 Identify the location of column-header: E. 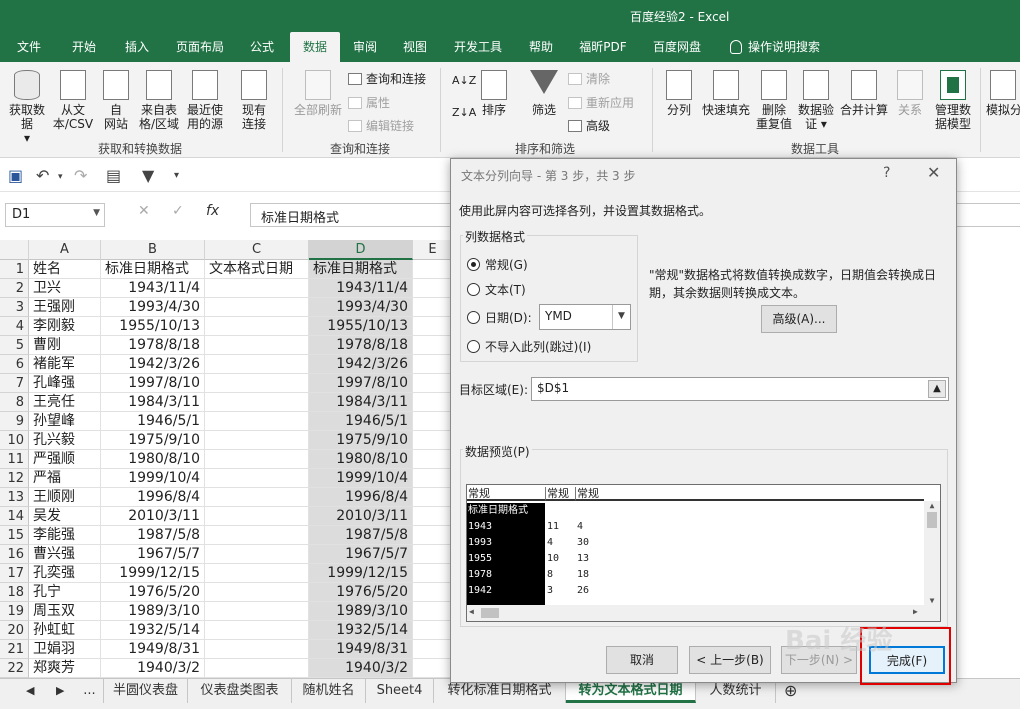
(433, 250).